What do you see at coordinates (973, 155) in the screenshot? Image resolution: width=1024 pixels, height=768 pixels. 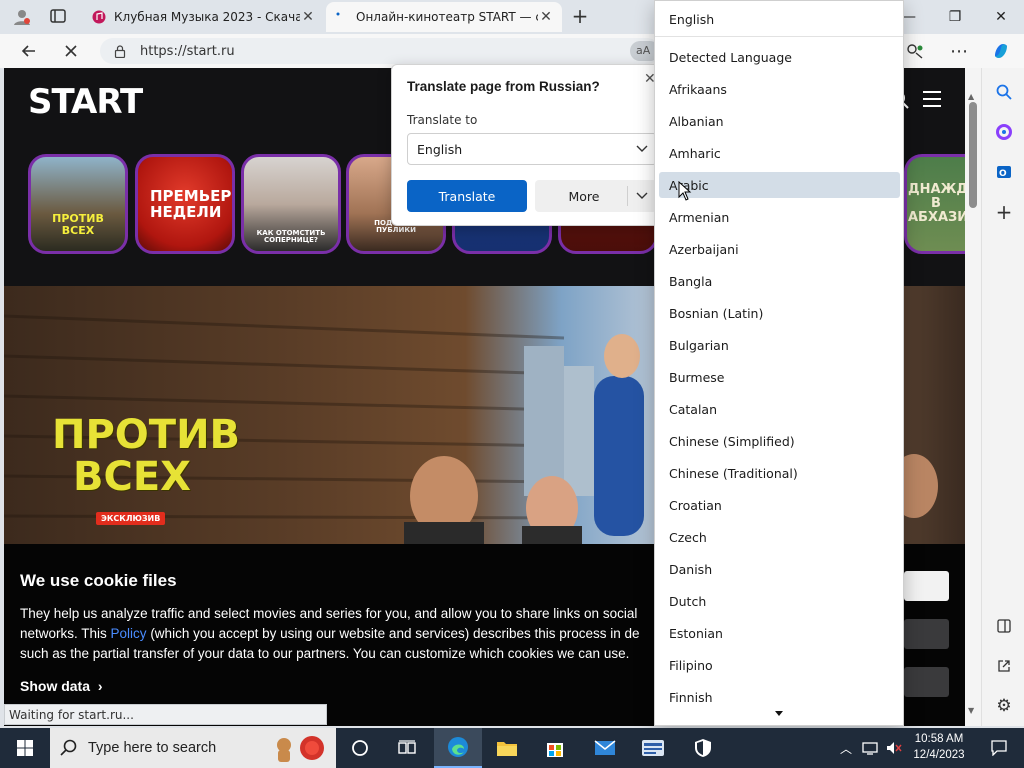 I see `scrollbar-thumb` at bounding box center [973, 155].